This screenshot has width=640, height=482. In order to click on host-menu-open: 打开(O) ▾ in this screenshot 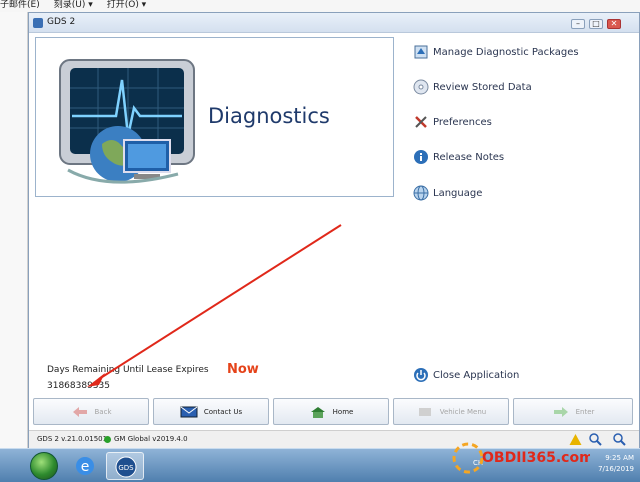, I will do `click(127, 6)`.